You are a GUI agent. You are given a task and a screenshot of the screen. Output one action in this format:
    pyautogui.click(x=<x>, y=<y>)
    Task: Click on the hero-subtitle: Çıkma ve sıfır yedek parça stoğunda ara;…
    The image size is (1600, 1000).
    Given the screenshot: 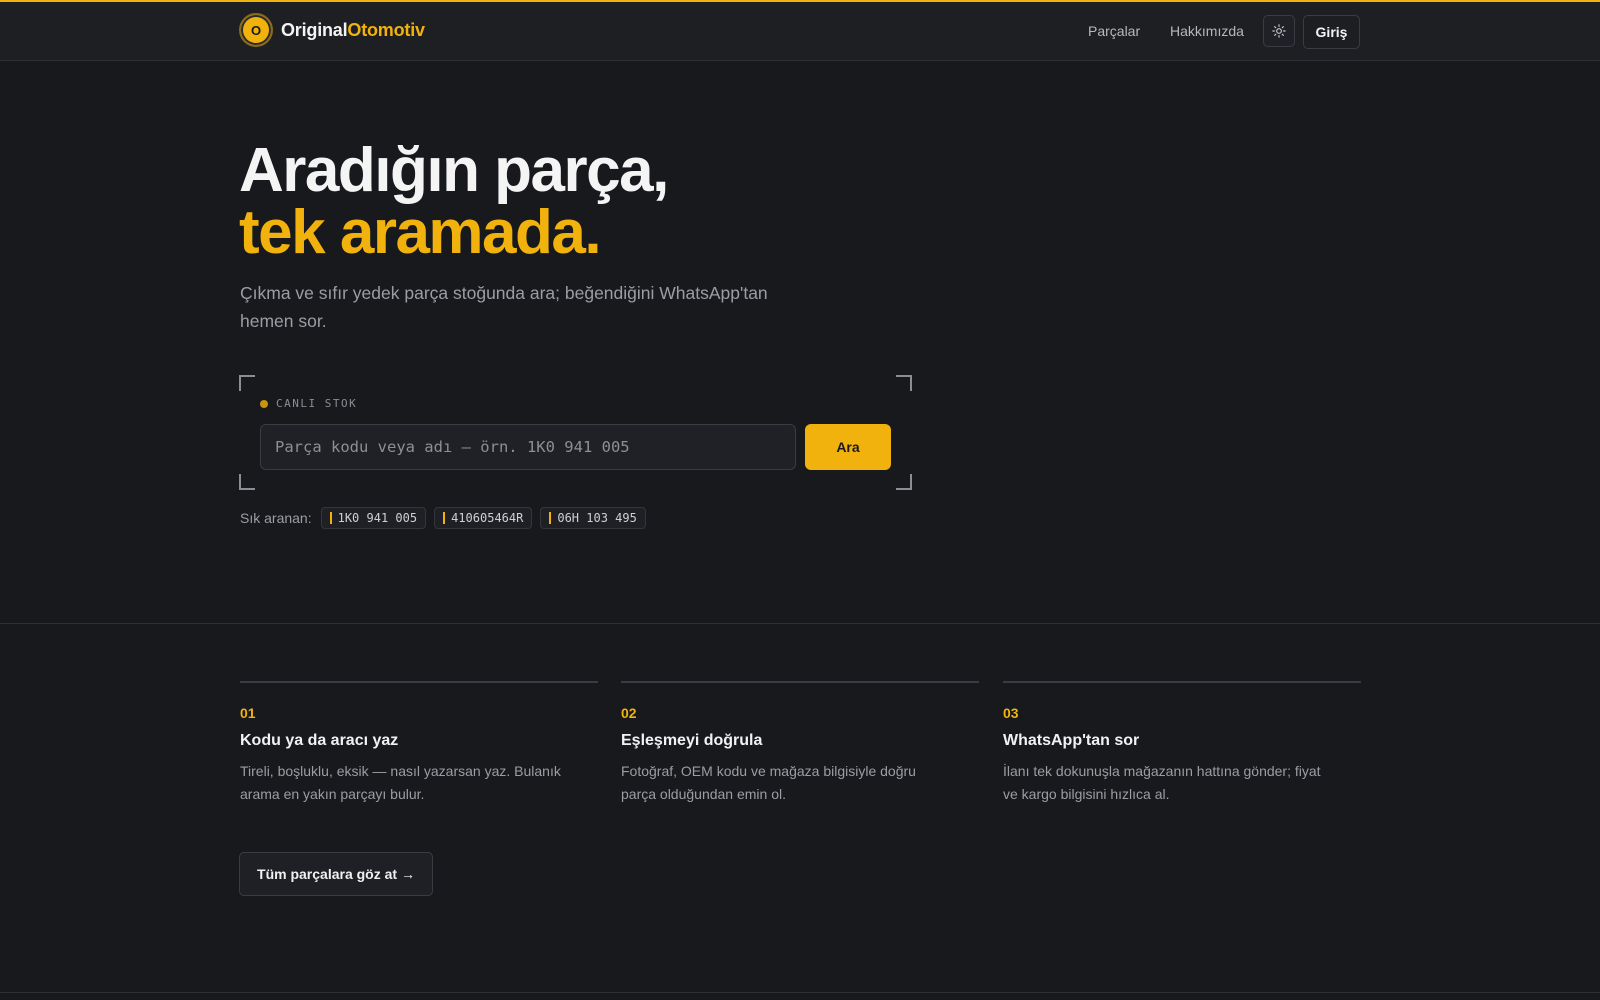 What is the action you would take?
    pyautogui.click(x=504, y=307)
    